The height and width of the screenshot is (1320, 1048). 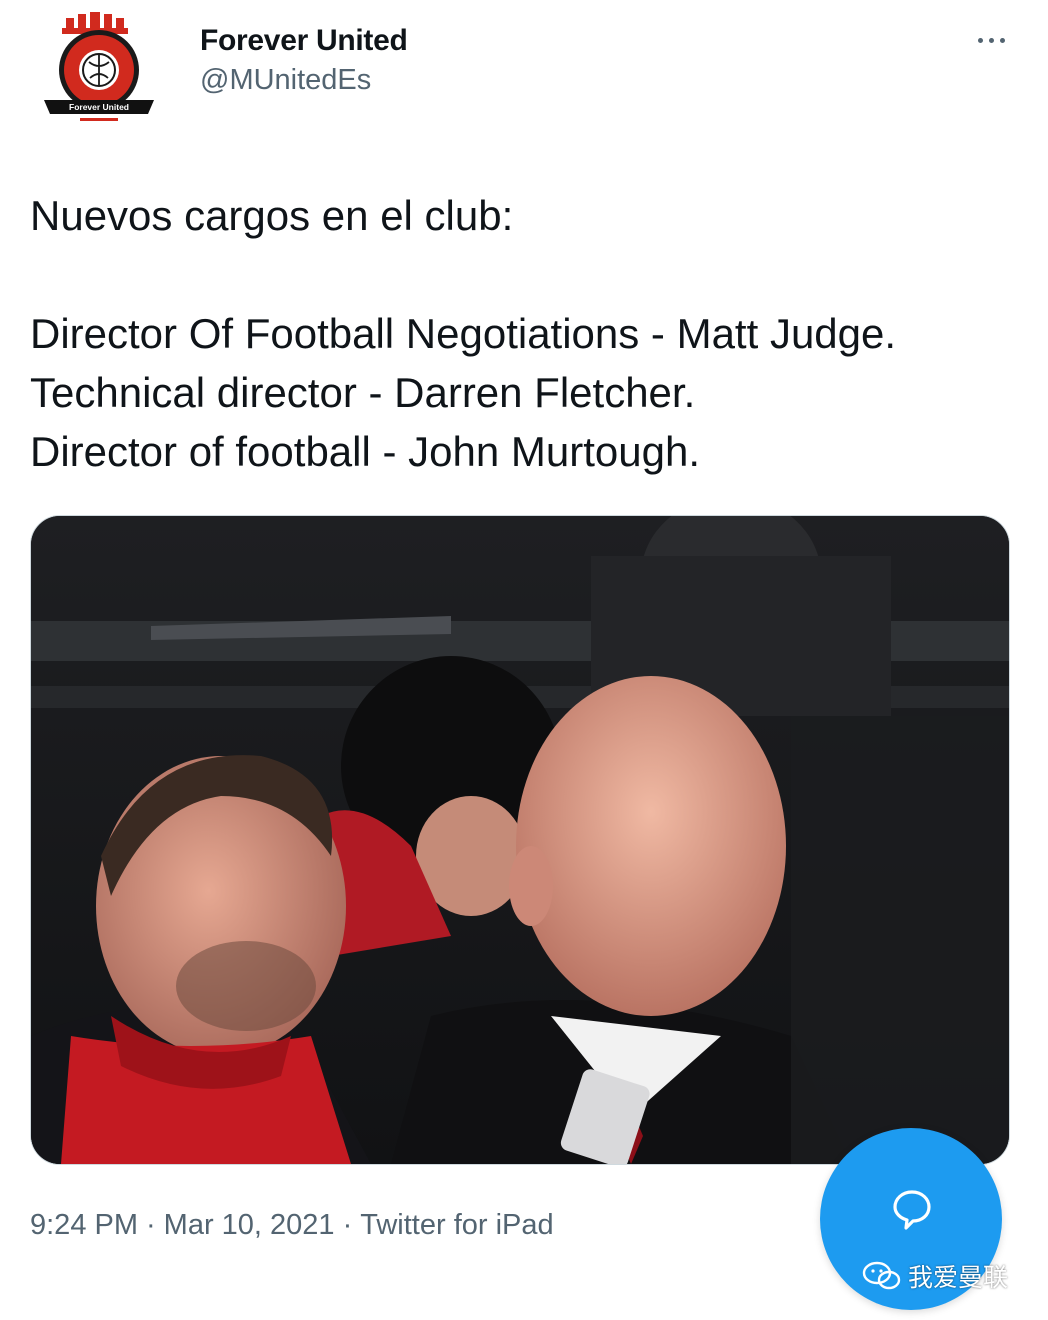 What do you see at coordinates (456, 1225) in the screenshot?
I see `tweet-source: Twitter for iPad` at bounding box center [456, 1225].